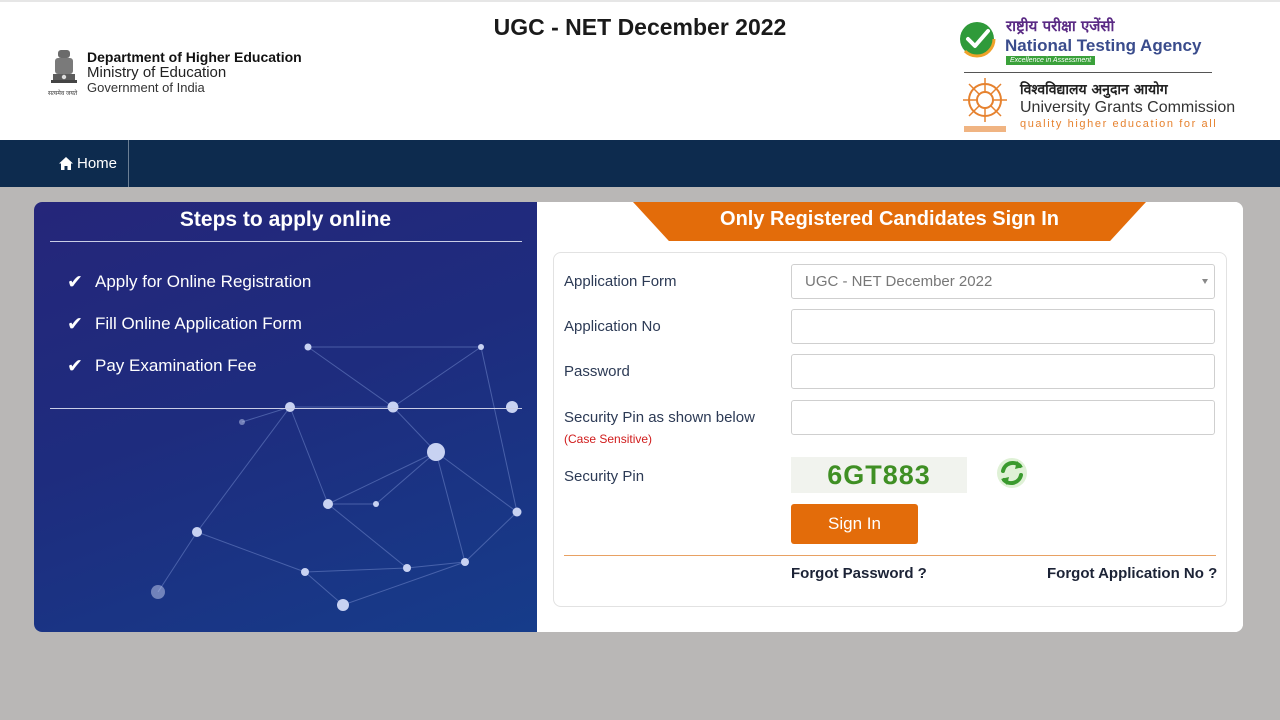 This screenshot has width=1280, height=720. I want to click on home-icon, so click(66, 163).